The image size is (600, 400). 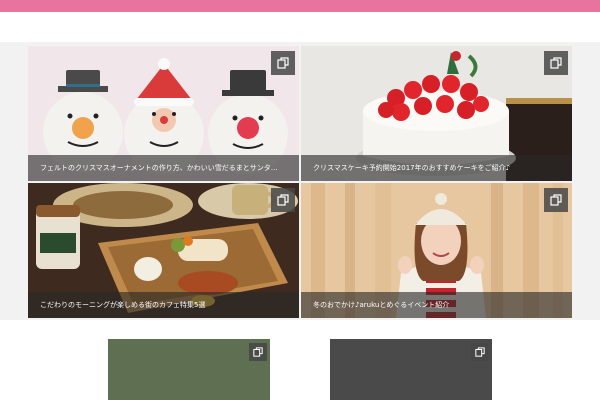 I want to click on tile-caption: 冬のおでかけ♪arukuとめぐるイベント紹介, so click(x=436, y=305).